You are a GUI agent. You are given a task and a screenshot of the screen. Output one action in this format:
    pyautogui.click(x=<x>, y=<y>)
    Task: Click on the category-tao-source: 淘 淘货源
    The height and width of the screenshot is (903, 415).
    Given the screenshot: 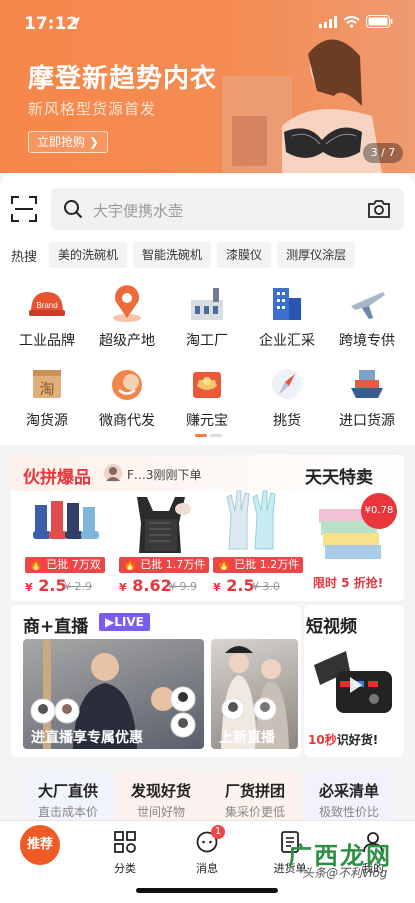 What is the action you would take?
    pyautogui.click(x=47, y=399)
    